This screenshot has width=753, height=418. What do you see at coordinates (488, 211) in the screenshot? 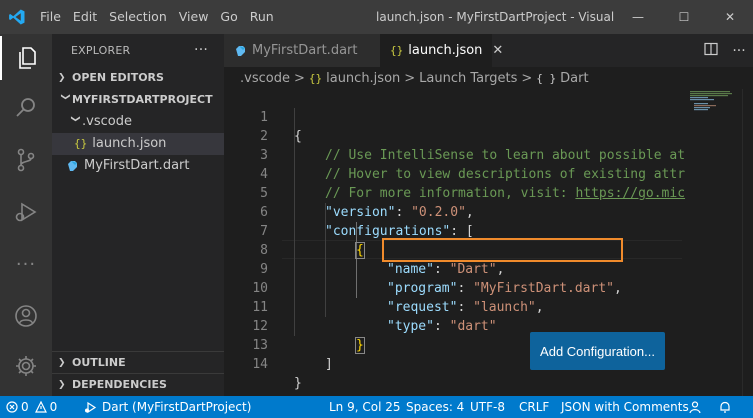
I see `code-line: 6 "configurations": [` at bounding box center [488, 211].